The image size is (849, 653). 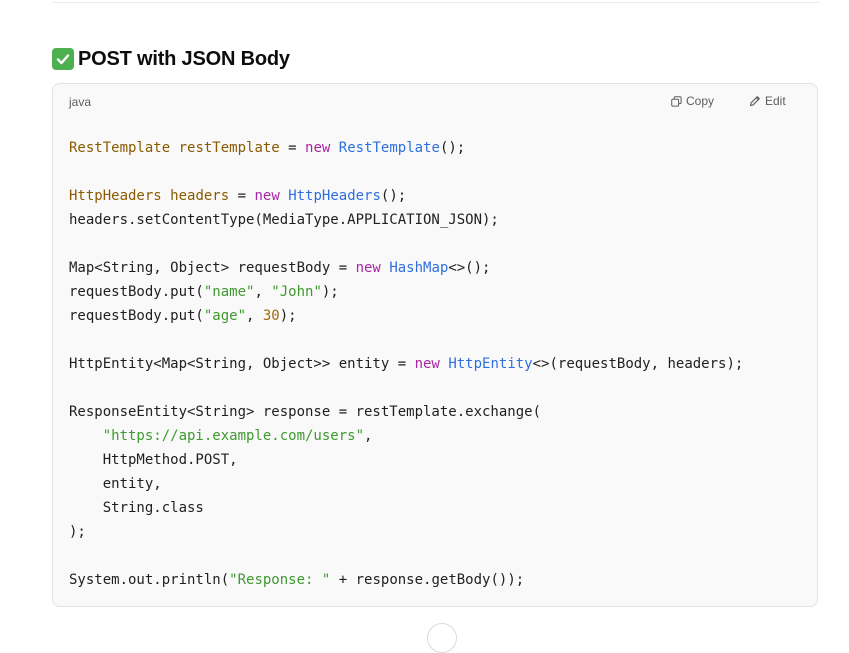 What do you see at coordinates (406, 436) in the screenshot?
I see `code-line: "https://api.example.com/users",` at bounding box center [406, 436].